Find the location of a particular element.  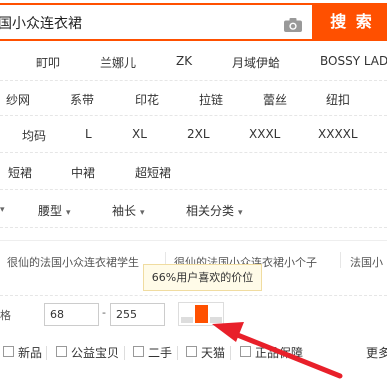

size-item: 均码 is located at coordinates (34, 135).